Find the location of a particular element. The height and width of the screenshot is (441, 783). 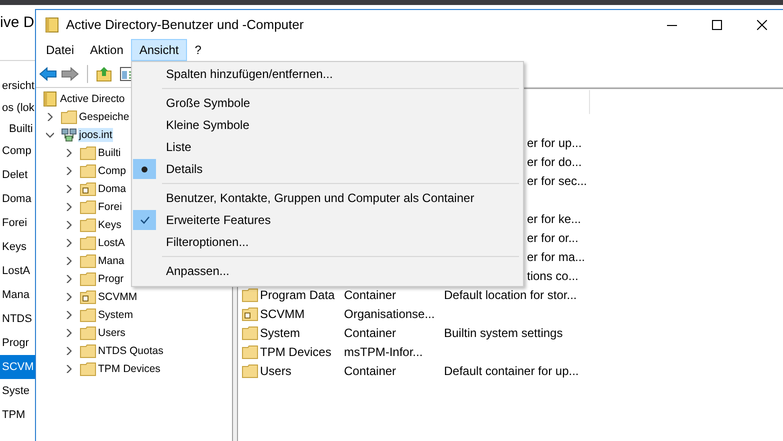

window-title: Active Directory-Benutzer und -Computer is located at coordinates (185, 24).